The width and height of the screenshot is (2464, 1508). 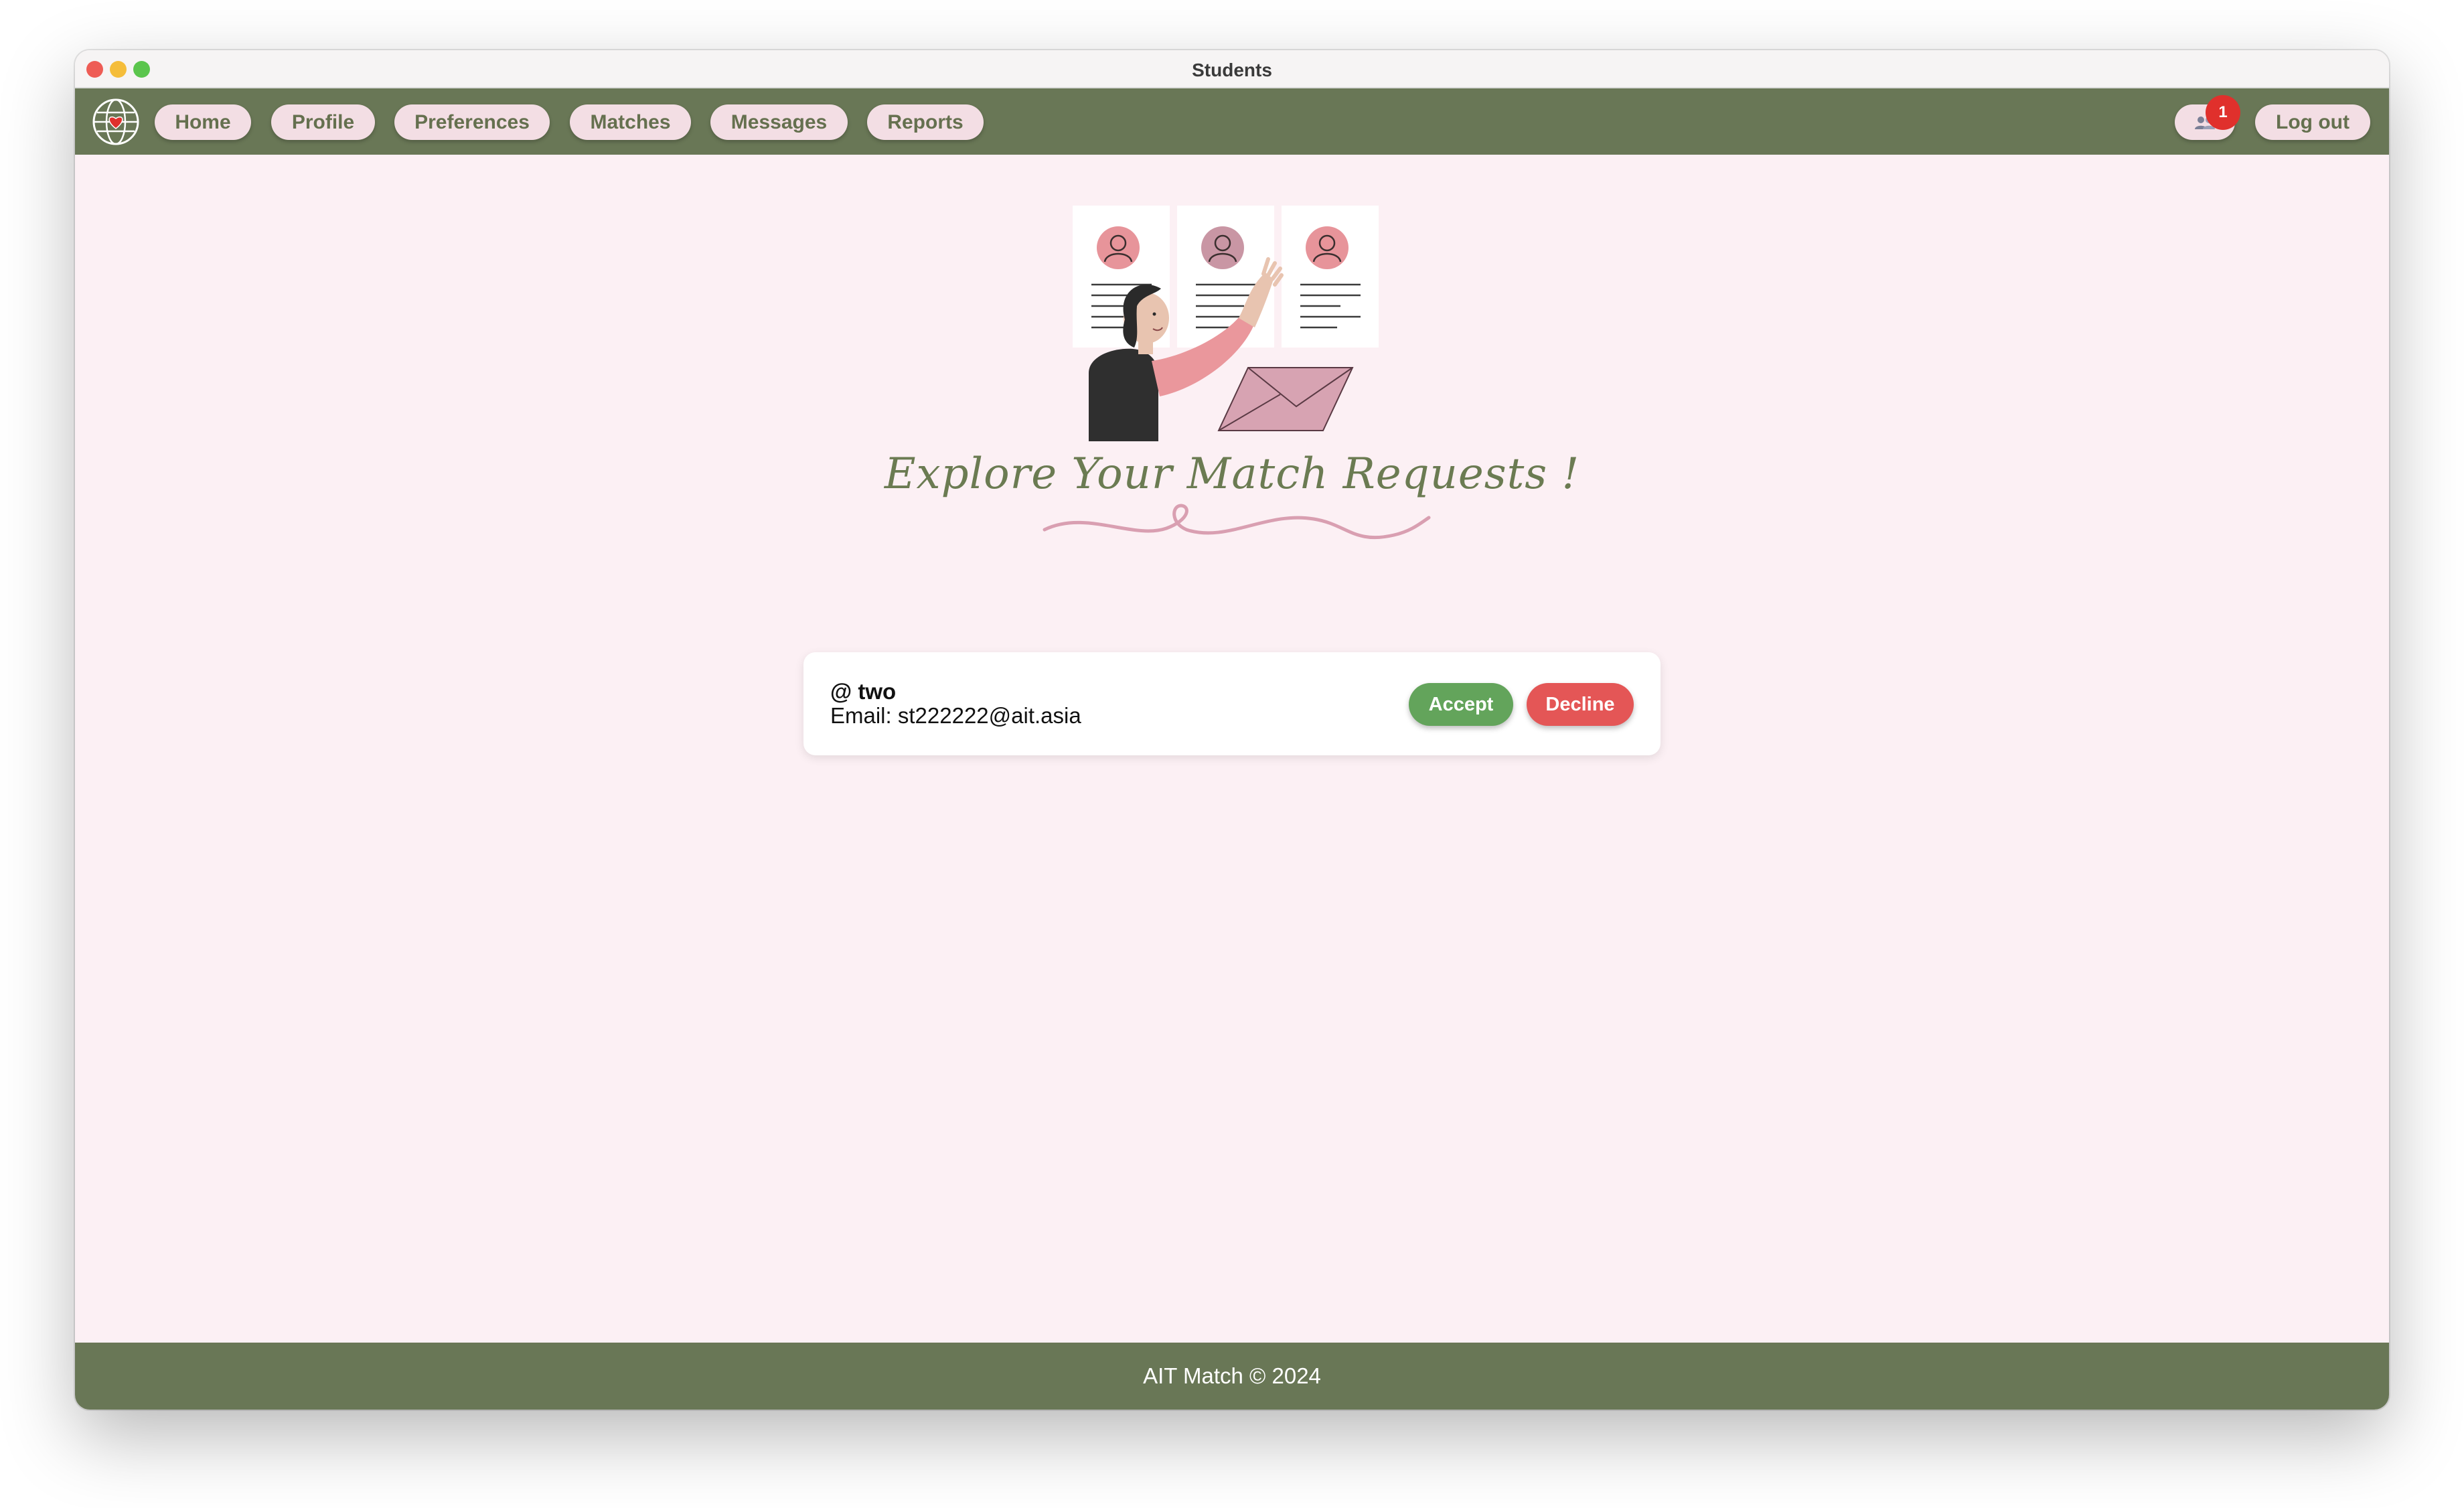 I want to click on title-bar: Students, so click(x=1232, y=69).